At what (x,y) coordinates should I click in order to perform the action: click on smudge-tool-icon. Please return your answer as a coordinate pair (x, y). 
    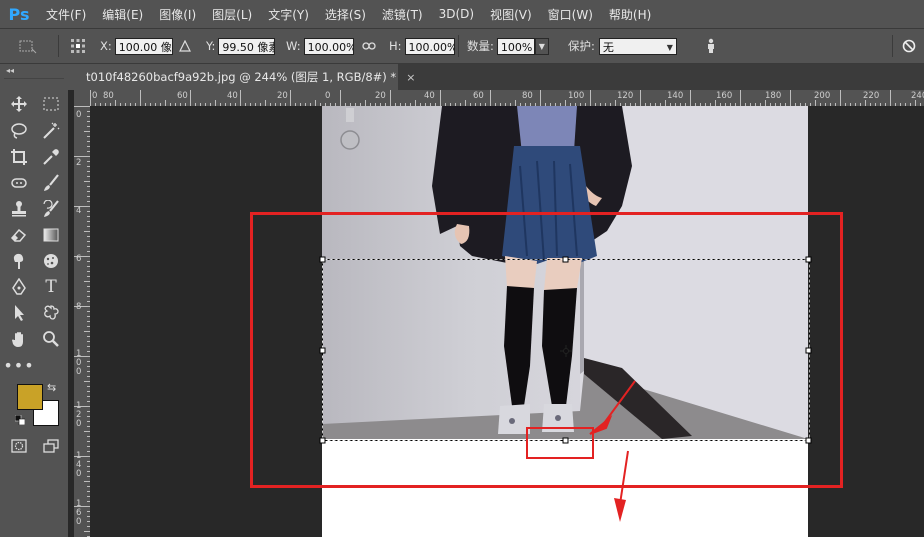
    Looking at the image, I should click on (19, 261).